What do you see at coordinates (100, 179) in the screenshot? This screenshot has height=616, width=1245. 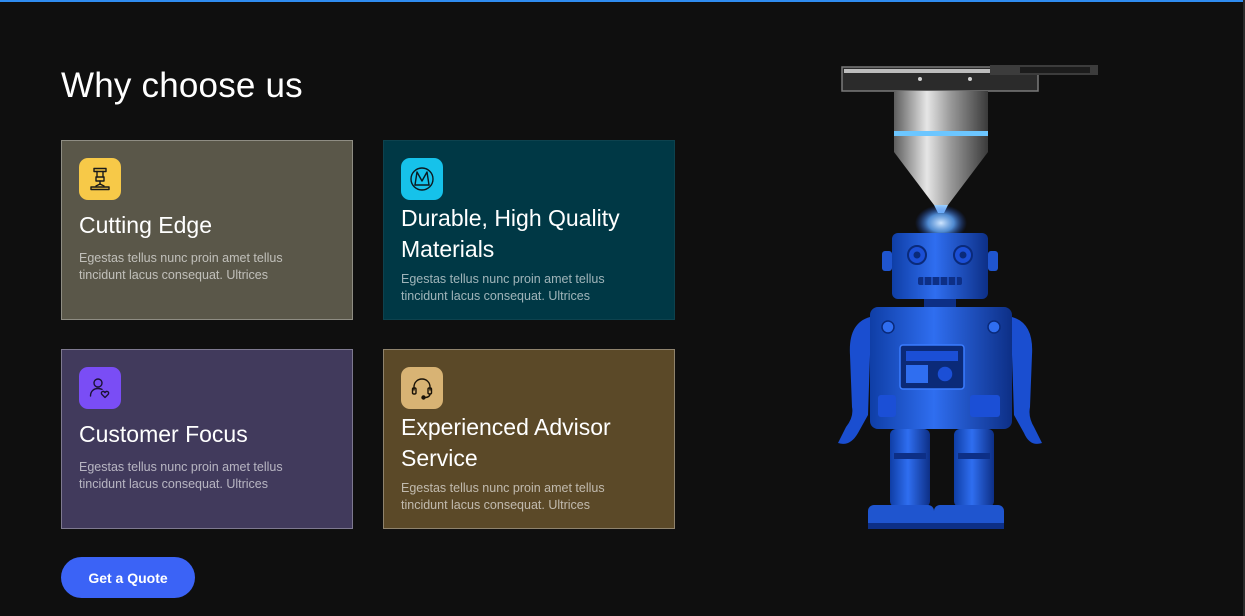 I see `laser-machine-icon` at bounding box center [100, 179].